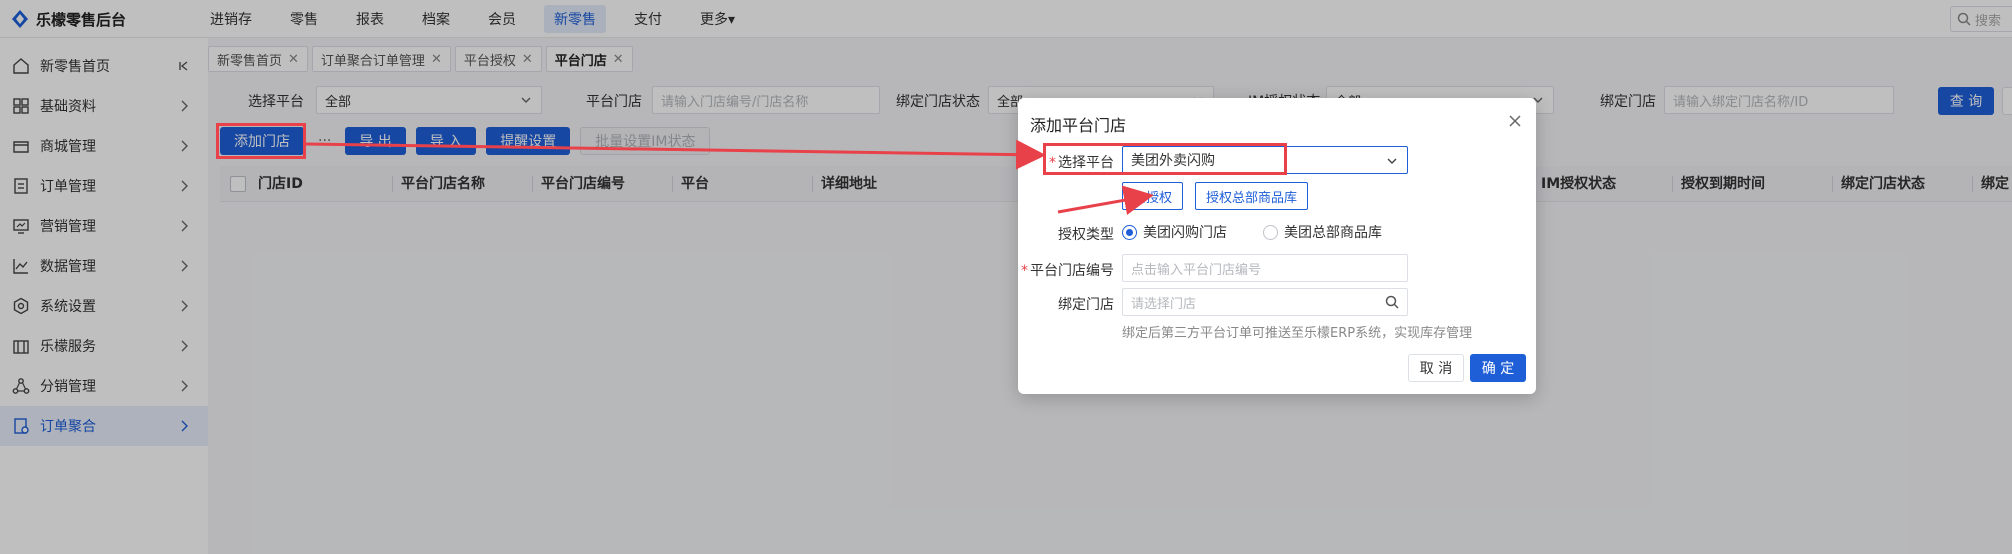 The image size is (2012, 554). What do you see at coordinates (1165, 159) in the screenshot?
I see `annotation-highlight-platform-select` at bounding box center [1165, 159].